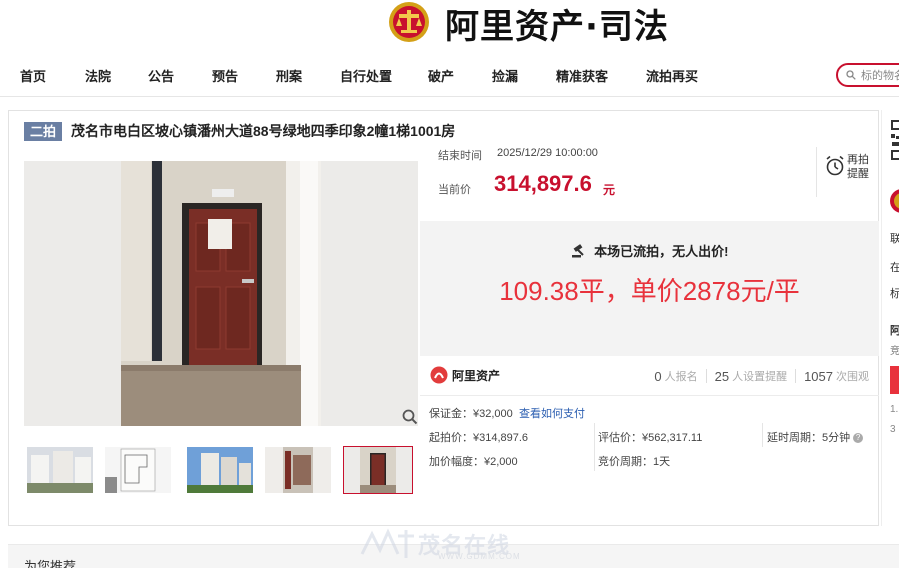 The width and height of the screenshot is (899, 568). What do you see at coordinates (557, 26) in the screenshot?
I see `brand-title: 阿里资产·司法` at bounding box center [557, 26].